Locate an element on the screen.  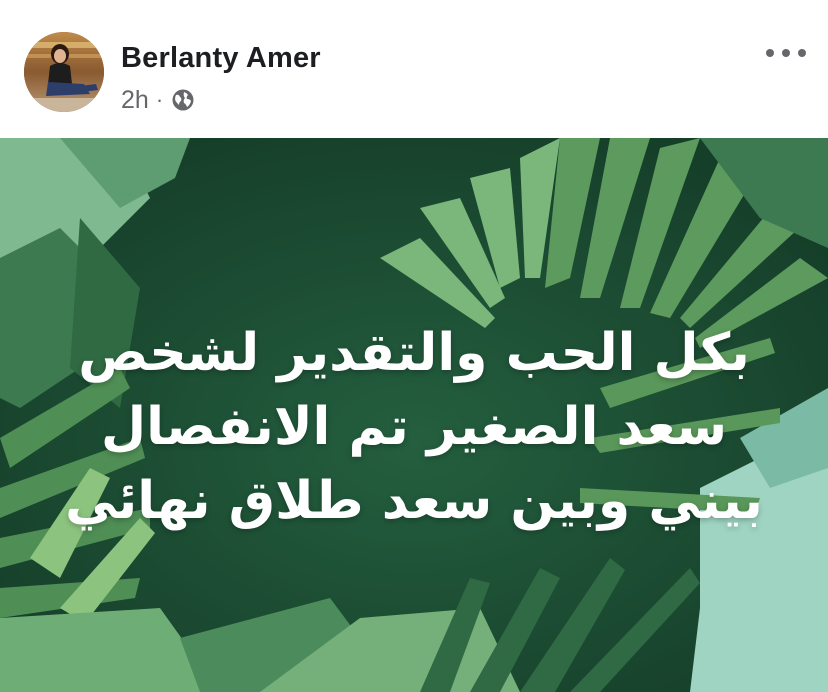
author-name: Berlanty Amer is located at coordinates (221, 58).